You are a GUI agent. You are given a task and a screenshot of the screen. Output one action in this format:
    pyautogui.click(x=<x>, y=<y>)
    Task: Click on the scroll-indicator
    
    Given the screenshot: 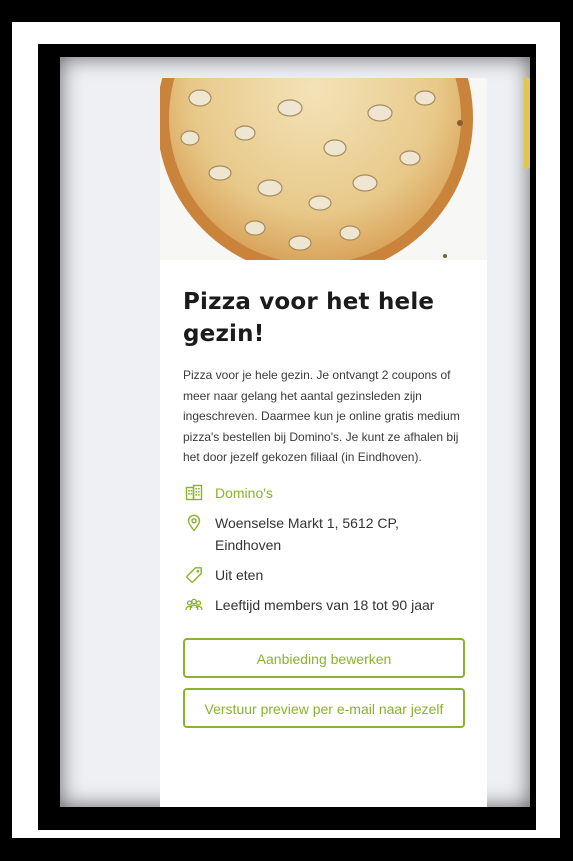 What is the action you would take?
    pyautogui.click(x=527, y=123)
    